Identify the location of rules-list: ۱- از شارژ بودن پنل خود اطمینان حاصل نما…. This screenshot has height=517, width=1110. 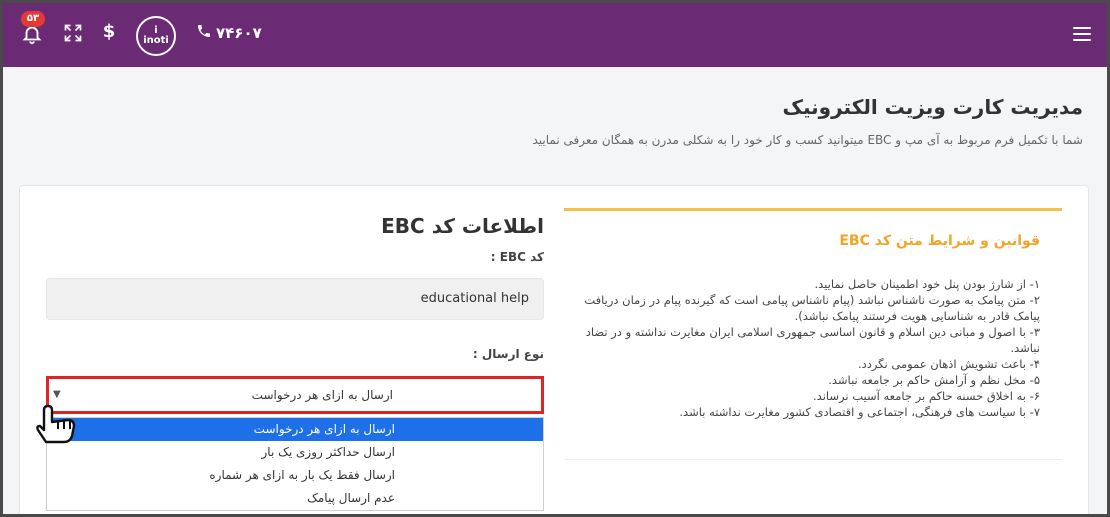
(810, 348).